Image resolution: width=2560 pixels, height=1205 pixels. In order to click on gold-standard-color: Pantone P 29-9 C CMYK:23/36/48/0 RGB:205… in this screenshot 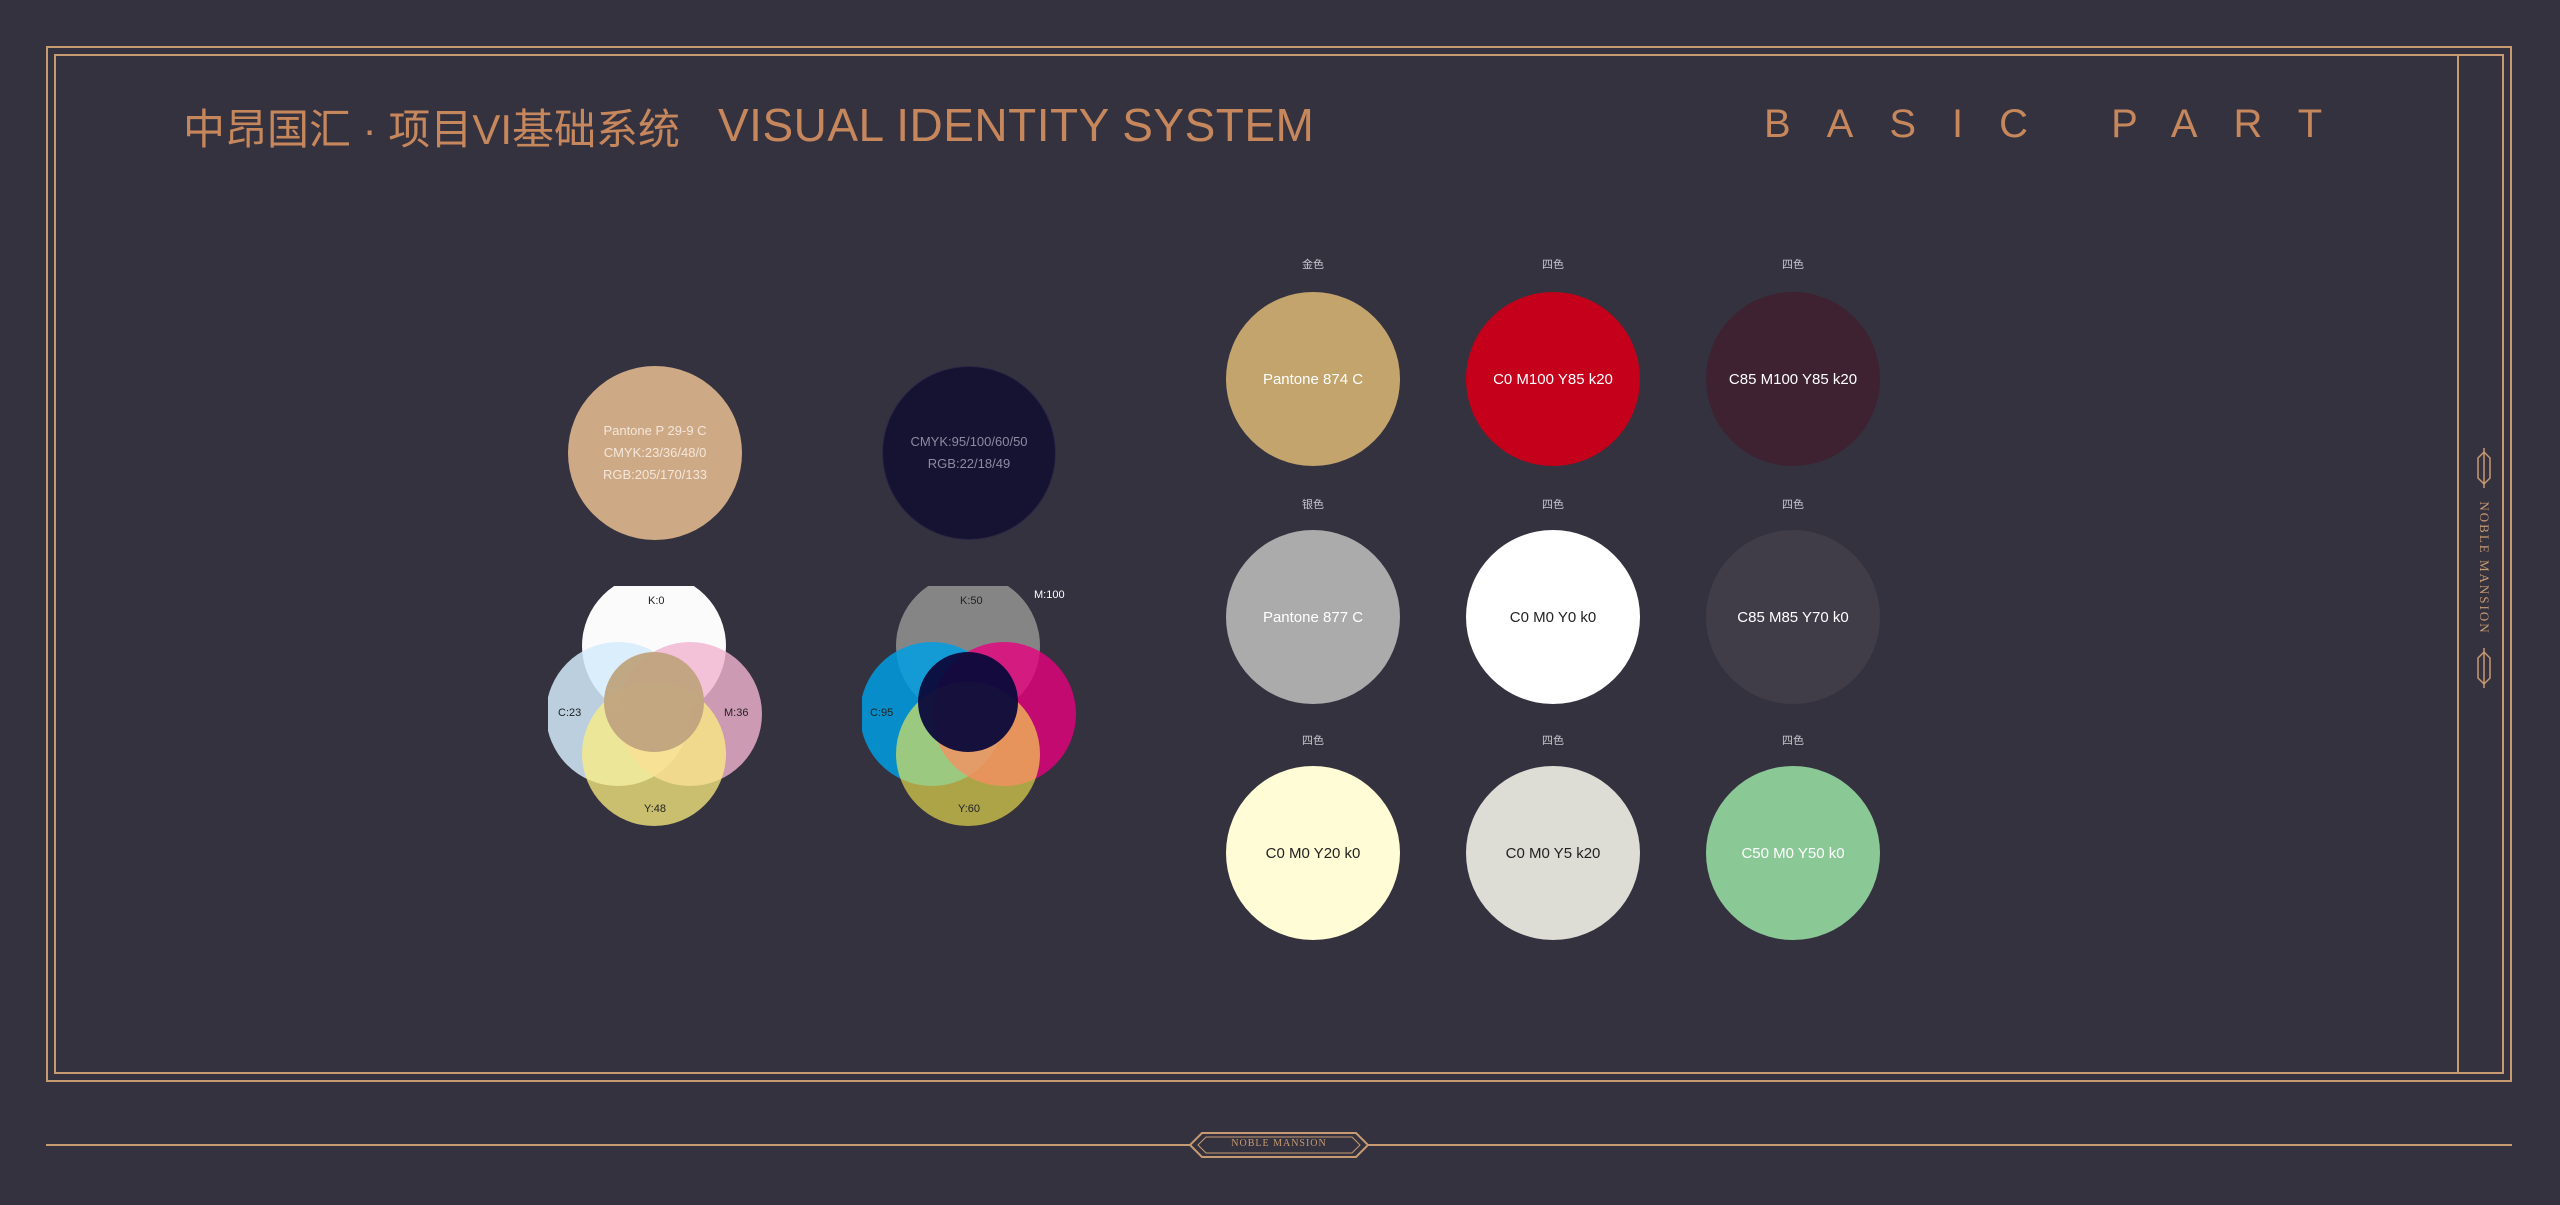, I will do `click(655, 453)`.